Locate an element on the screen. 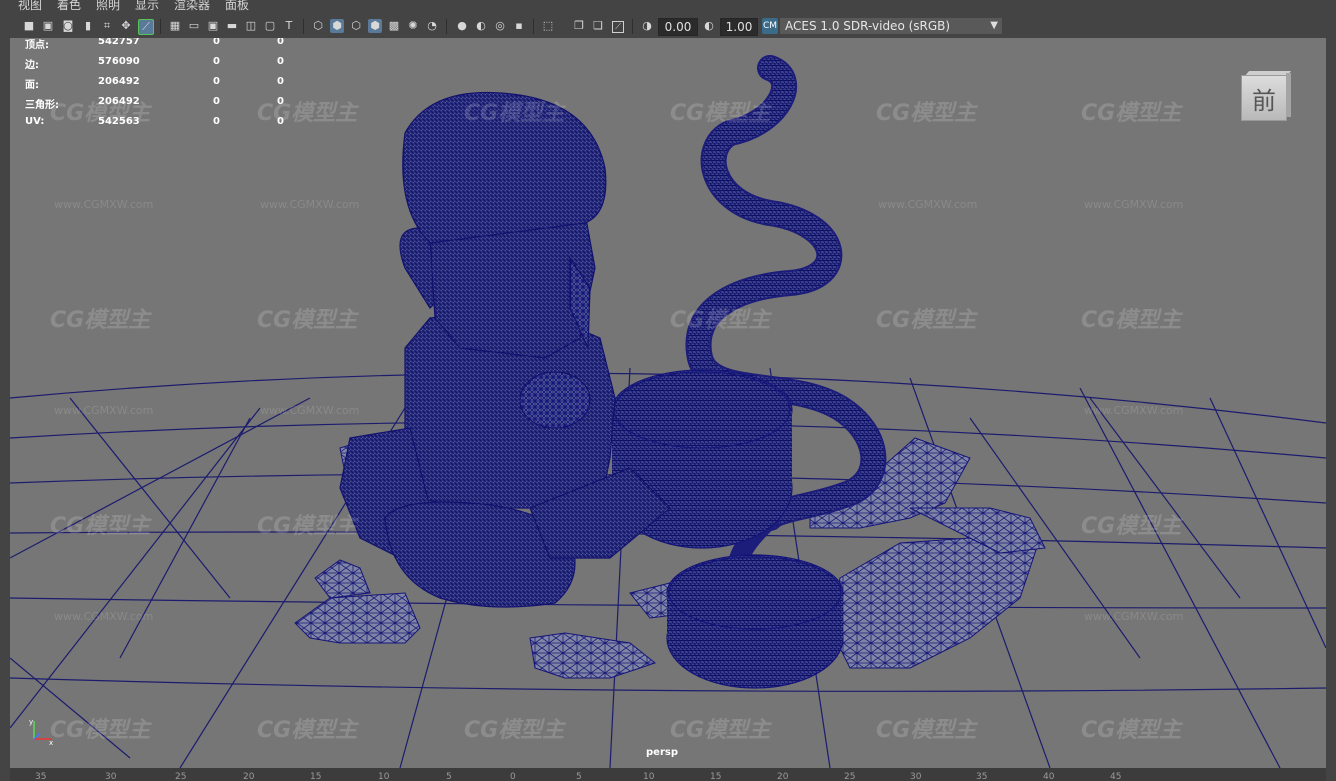  bookmark-icon: ◙ is located at coordinates (68, 26).